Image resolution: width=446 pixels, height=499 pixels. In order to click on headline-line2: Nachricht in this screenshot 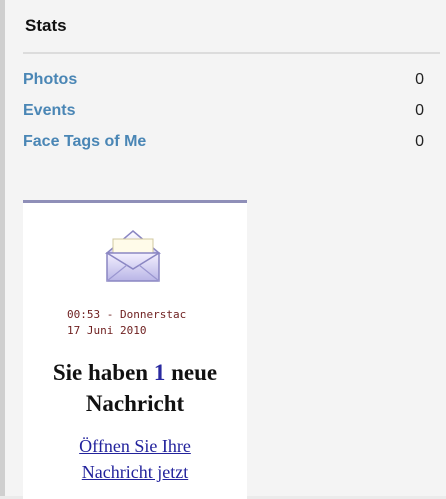, I will do `click(135, 403)`.